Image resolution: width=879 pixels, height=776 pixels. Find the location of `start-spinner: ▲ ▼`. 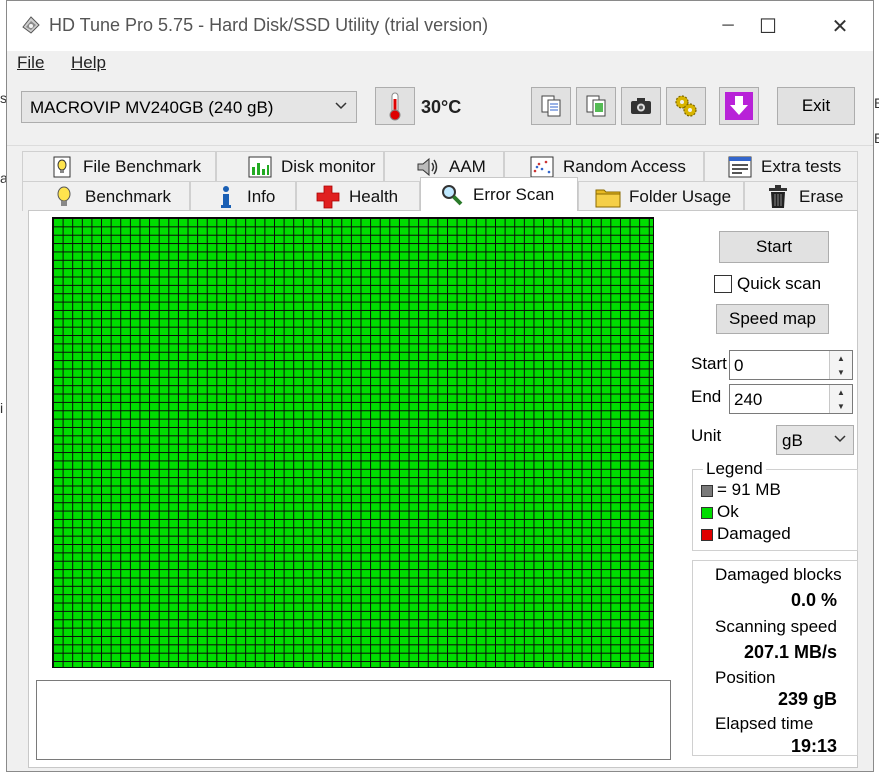

start-spinner: ▲ ▼ is located at coordinates (840, 365).